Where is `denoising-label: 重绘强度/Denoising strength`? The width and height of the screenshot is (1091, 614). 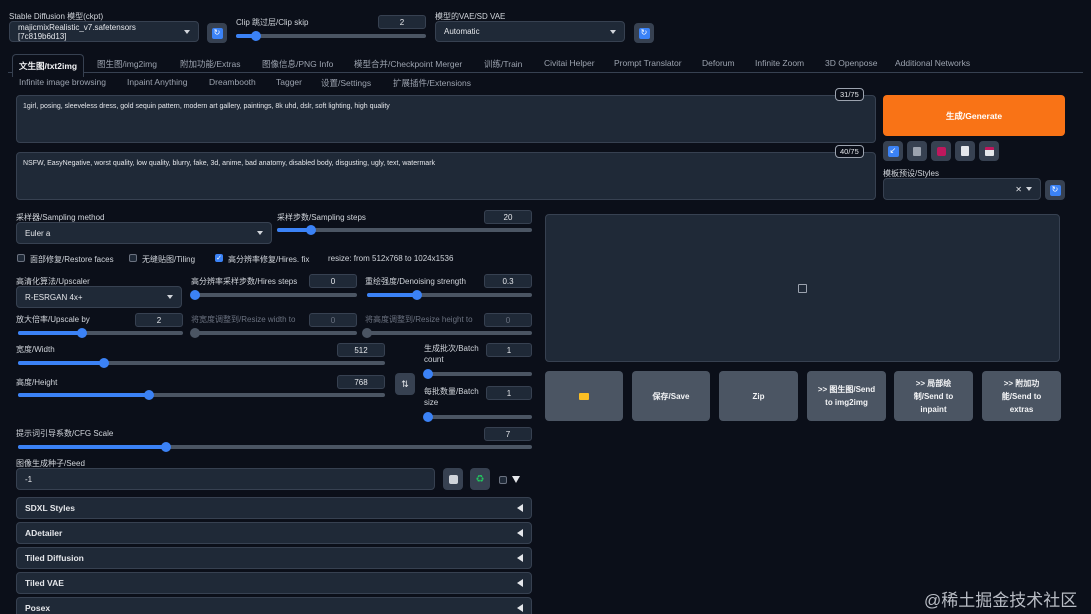 denoising-label: 重绘强度/Denoising strength is located at coordinates (415, 281).